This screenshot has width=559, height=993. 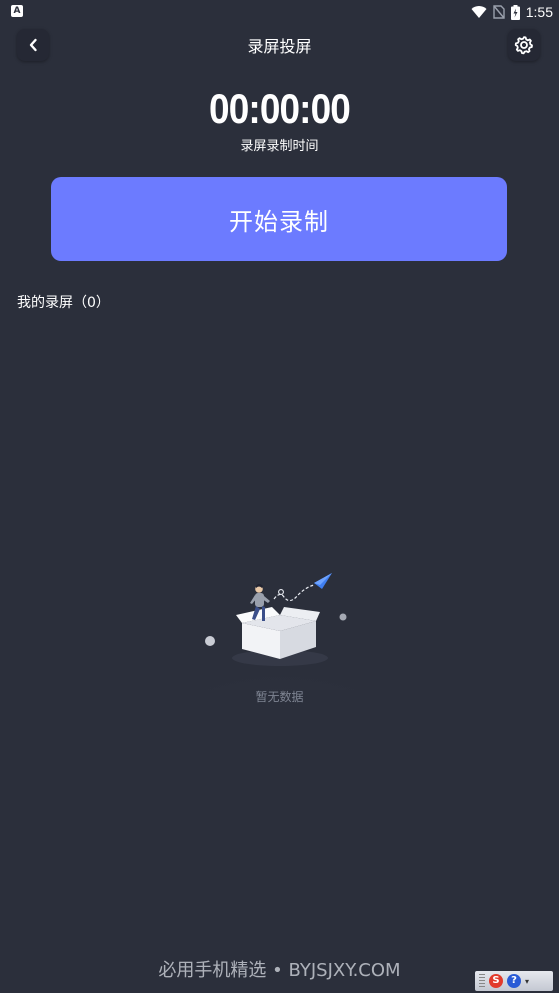 I want to click on settings-button, so click(x=524, y=45).